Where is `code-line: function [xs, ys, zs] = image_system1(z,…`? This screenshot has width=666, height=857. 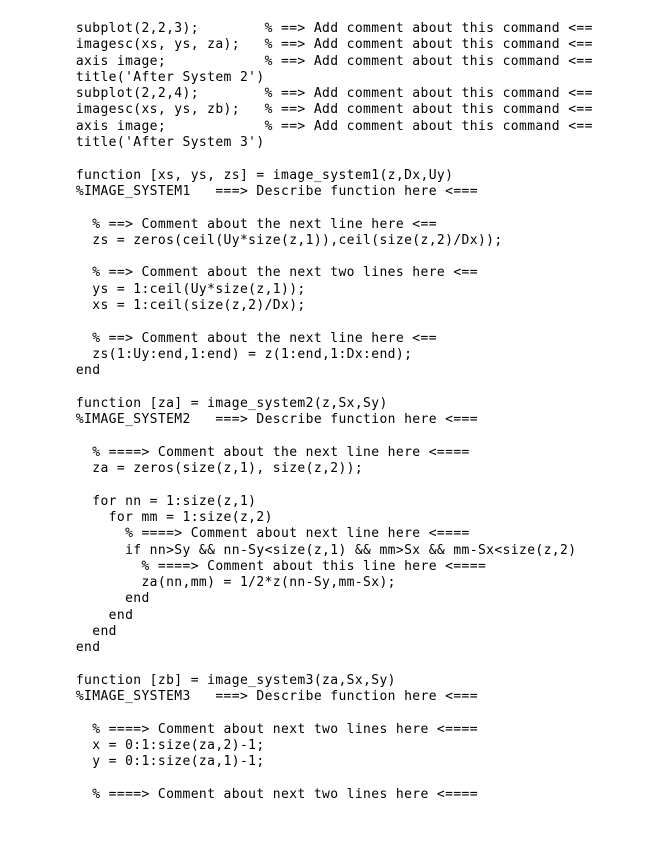
code-line: function [xs, ys, zs] = image_system1(z,… is located at coordinates (248, 175).